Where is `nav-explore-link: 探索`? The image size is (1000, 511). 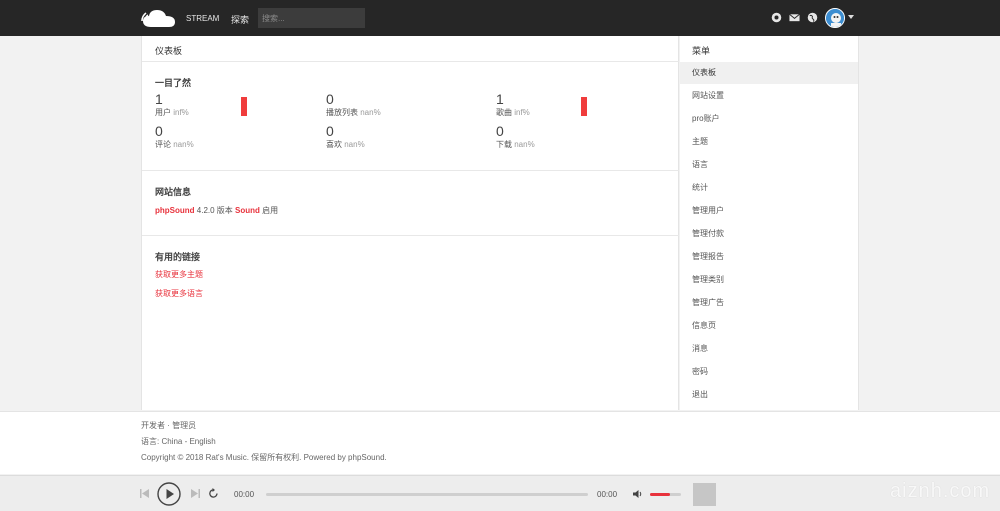
nav-explore-link: 探索 is located at coordinates (240, 19).